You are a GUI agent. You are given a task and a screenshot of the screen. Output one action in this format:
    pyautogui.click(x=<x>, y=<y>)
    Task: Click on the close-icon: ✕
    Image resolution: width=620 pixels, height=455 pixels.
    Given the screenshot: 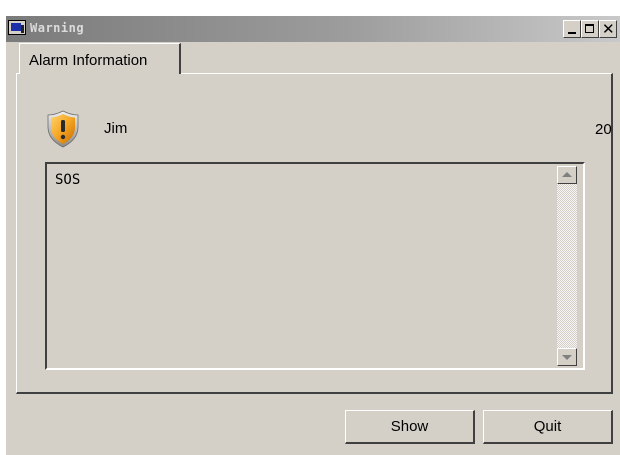 What is the action you would take?
    pyautogui.click(x=608, y=29)
    